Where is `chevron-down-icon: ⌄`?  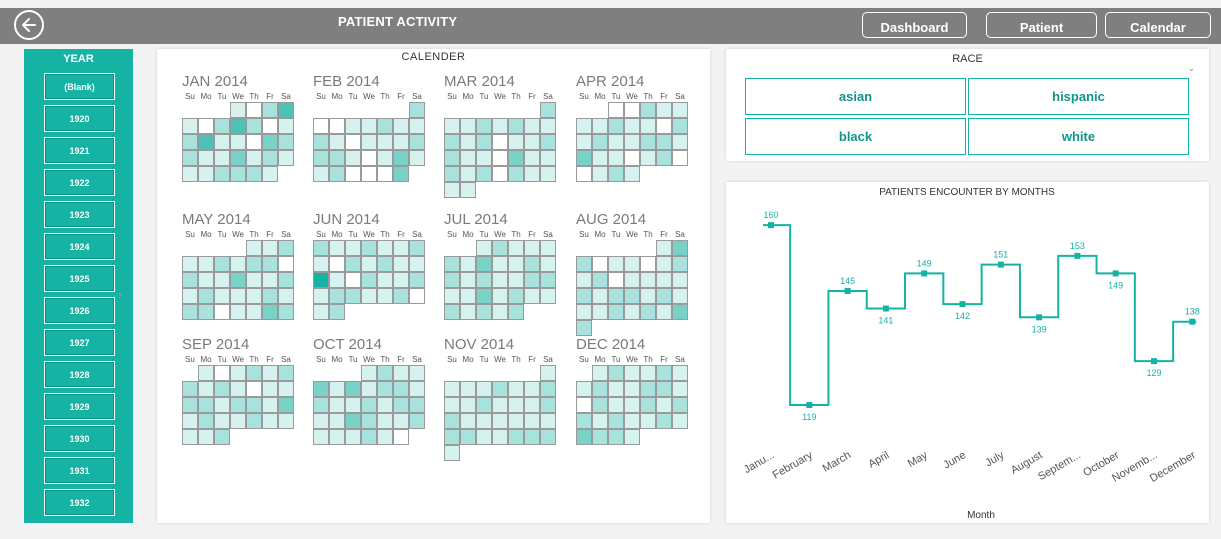 chevron-down-icon: ⌄ is located at coordinates (1191, 68).